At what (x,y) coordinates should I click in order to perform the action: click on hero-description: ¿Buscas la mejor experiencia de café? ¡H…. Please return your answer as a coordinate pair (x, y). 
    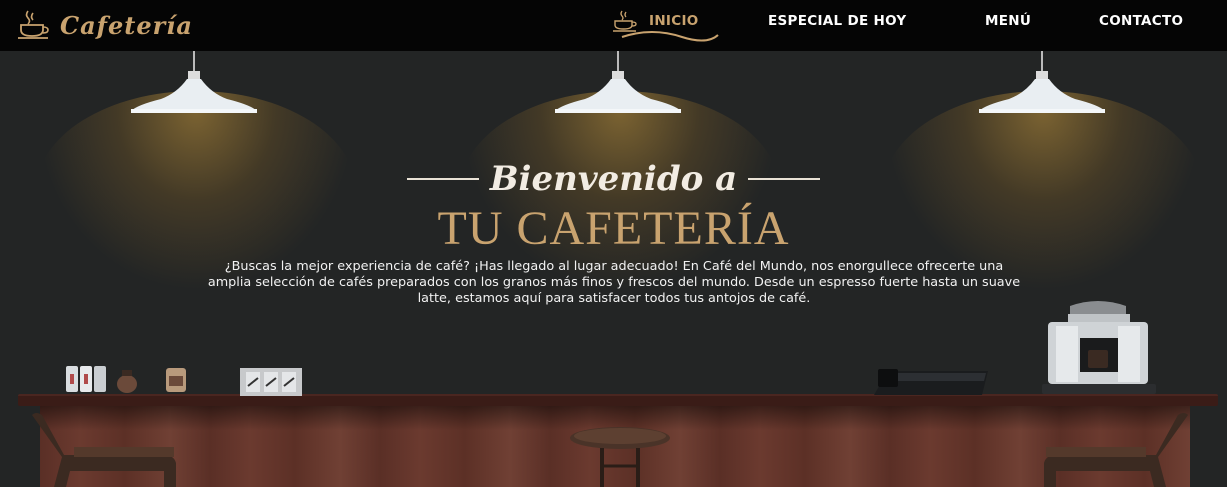
    Looking at the image, I should click on (614, 282).